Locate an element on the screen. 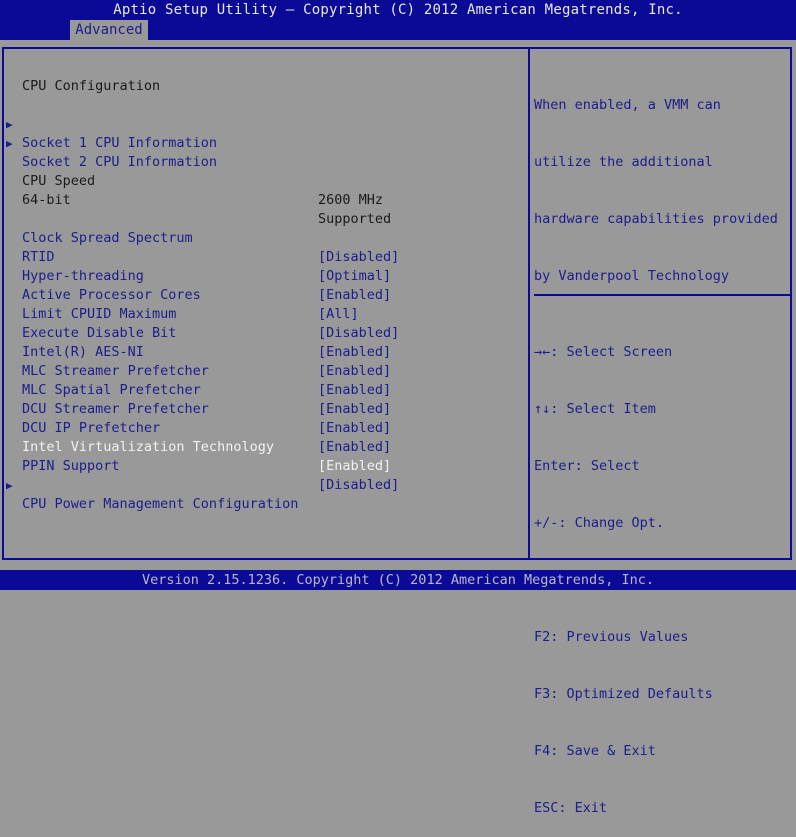 The image size is (796, 837). setting-label: DCU IP Prefetcher is located at coordinates (91, 428).